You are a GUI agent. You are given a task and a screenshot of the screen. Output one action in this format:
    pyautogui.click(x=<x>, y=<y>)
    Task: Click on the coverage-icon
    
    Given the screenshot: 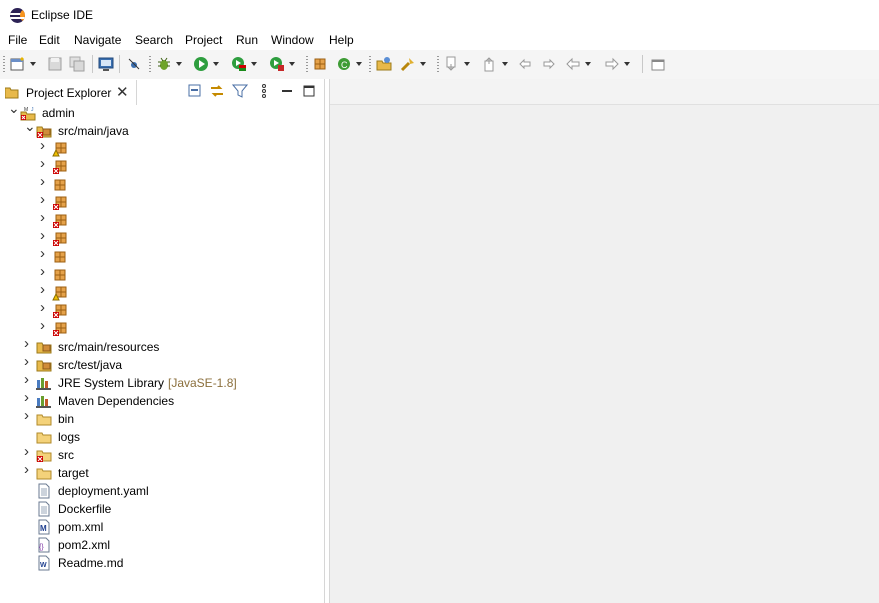 What is the action you would take?
    pyautogui.click(x=244, y=64)
    